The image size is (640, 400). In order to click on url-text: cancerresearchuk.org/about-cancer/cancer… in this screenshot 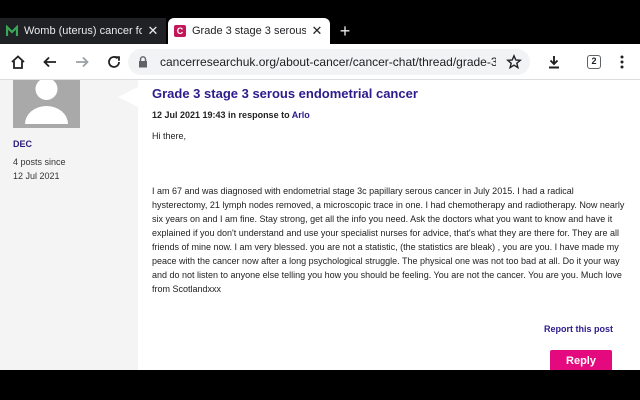, I will do `click(328, 62)`.